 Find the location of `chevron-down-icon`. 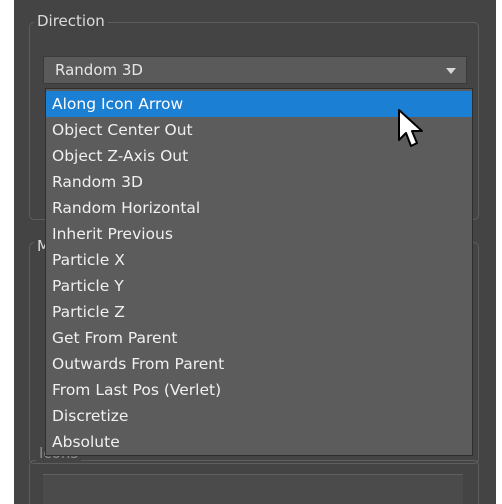

chevron-down-icon is located at coordinates (451, 71).